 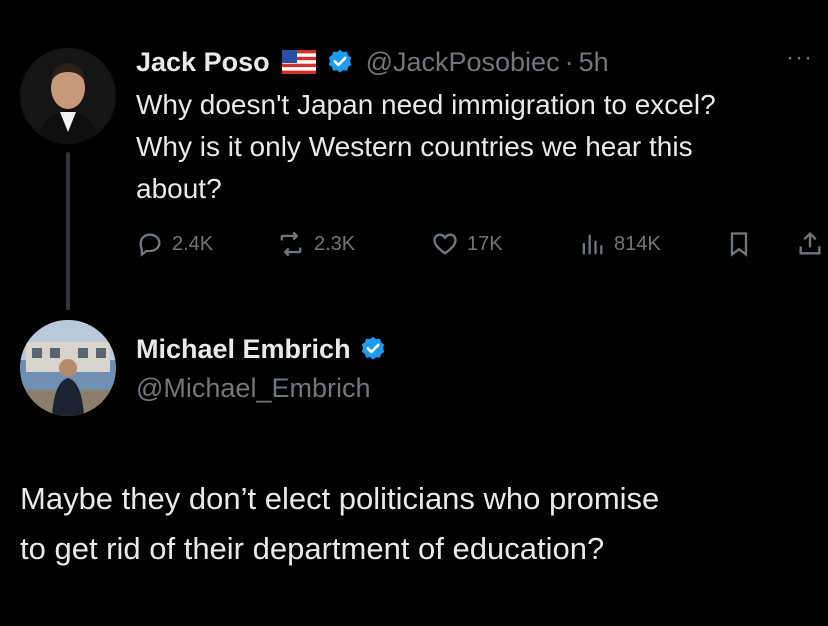 I want to click on person-outdoor-photo-icon, so click(x=68, y=368).